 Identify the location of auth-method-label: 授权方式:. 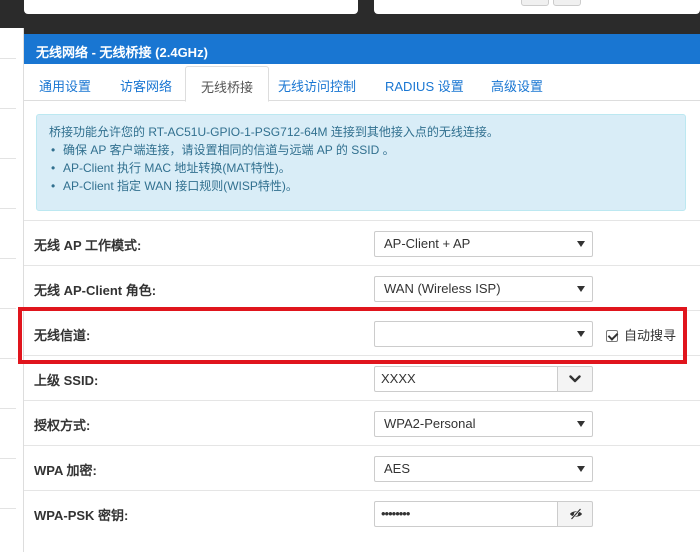
(62, 425).